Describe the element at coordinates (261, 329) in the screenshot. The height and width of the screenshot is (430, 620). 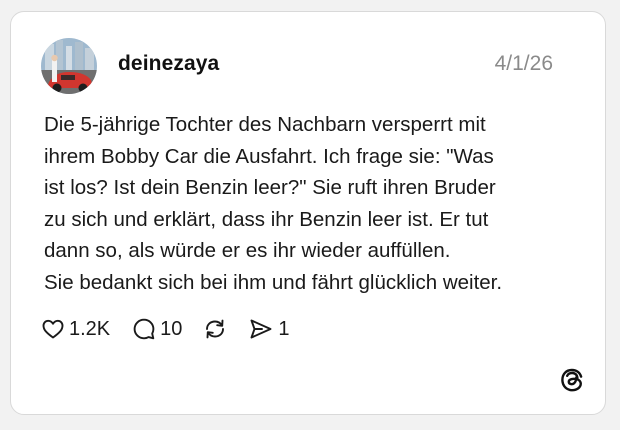
I see `send-icon` at that location.